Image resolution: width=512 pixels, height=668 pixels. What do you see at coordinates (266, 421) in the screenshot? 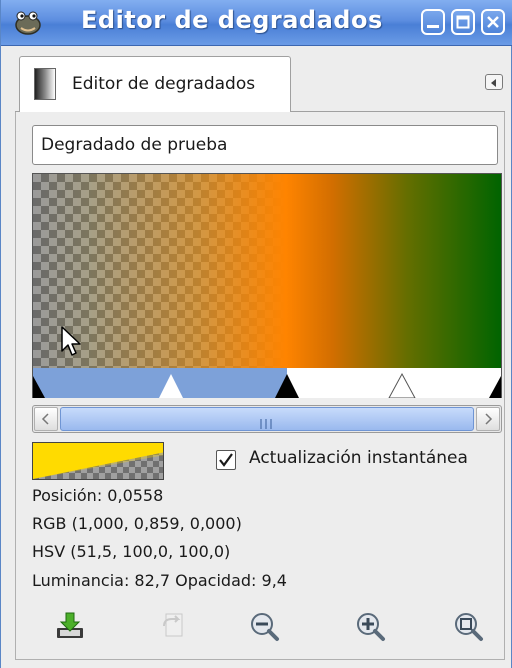
I see `grip-icon` at bounding box center [266, 421].